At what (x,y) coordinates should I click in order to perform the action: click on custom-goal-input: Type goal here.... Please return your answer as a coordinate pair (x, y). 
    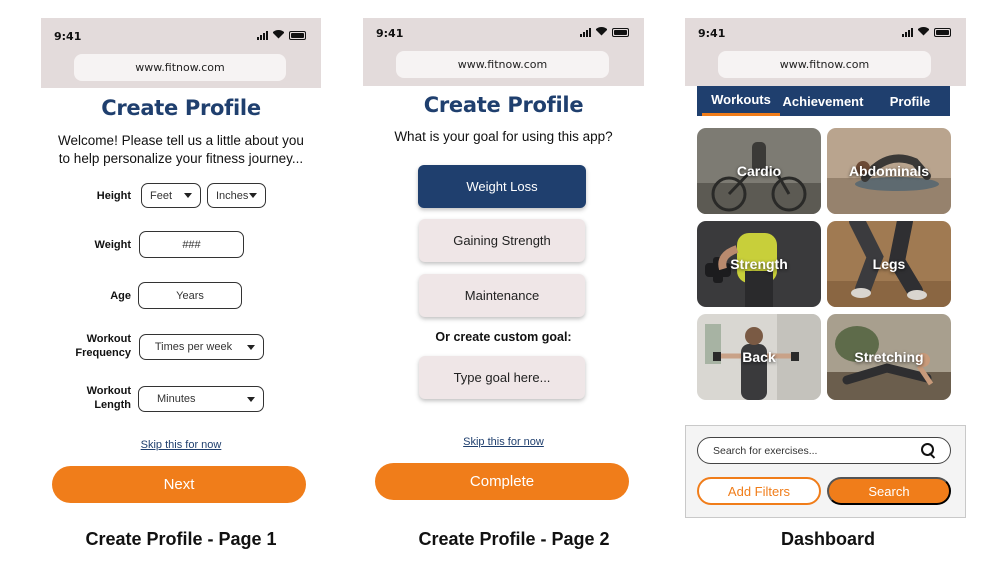
    Looking at the image, I should click on (502, 377).